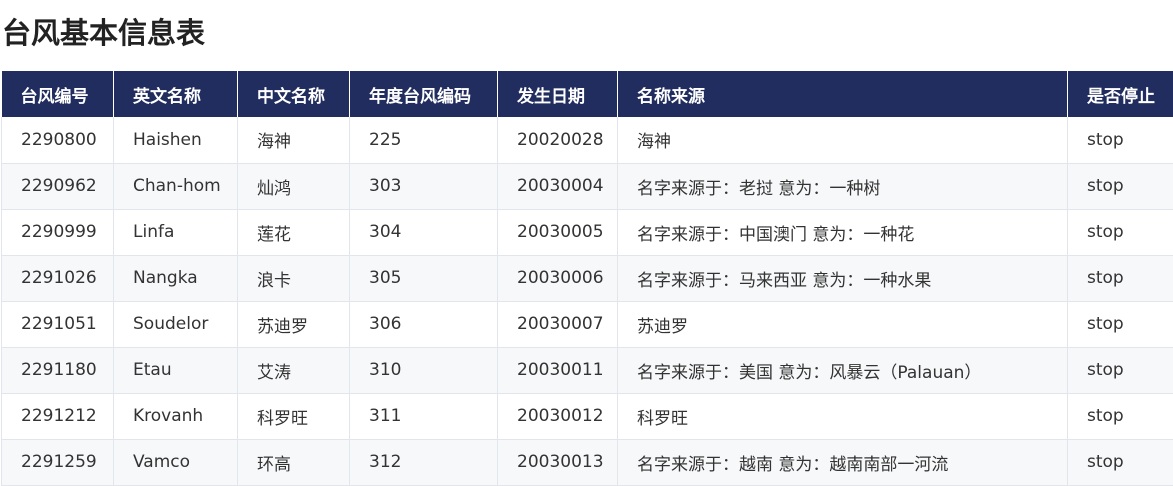  What do you see at coordinates (424, 140) in the screenshot?
I see `cell-annual-code: 225` at bounding box center [424, 140].